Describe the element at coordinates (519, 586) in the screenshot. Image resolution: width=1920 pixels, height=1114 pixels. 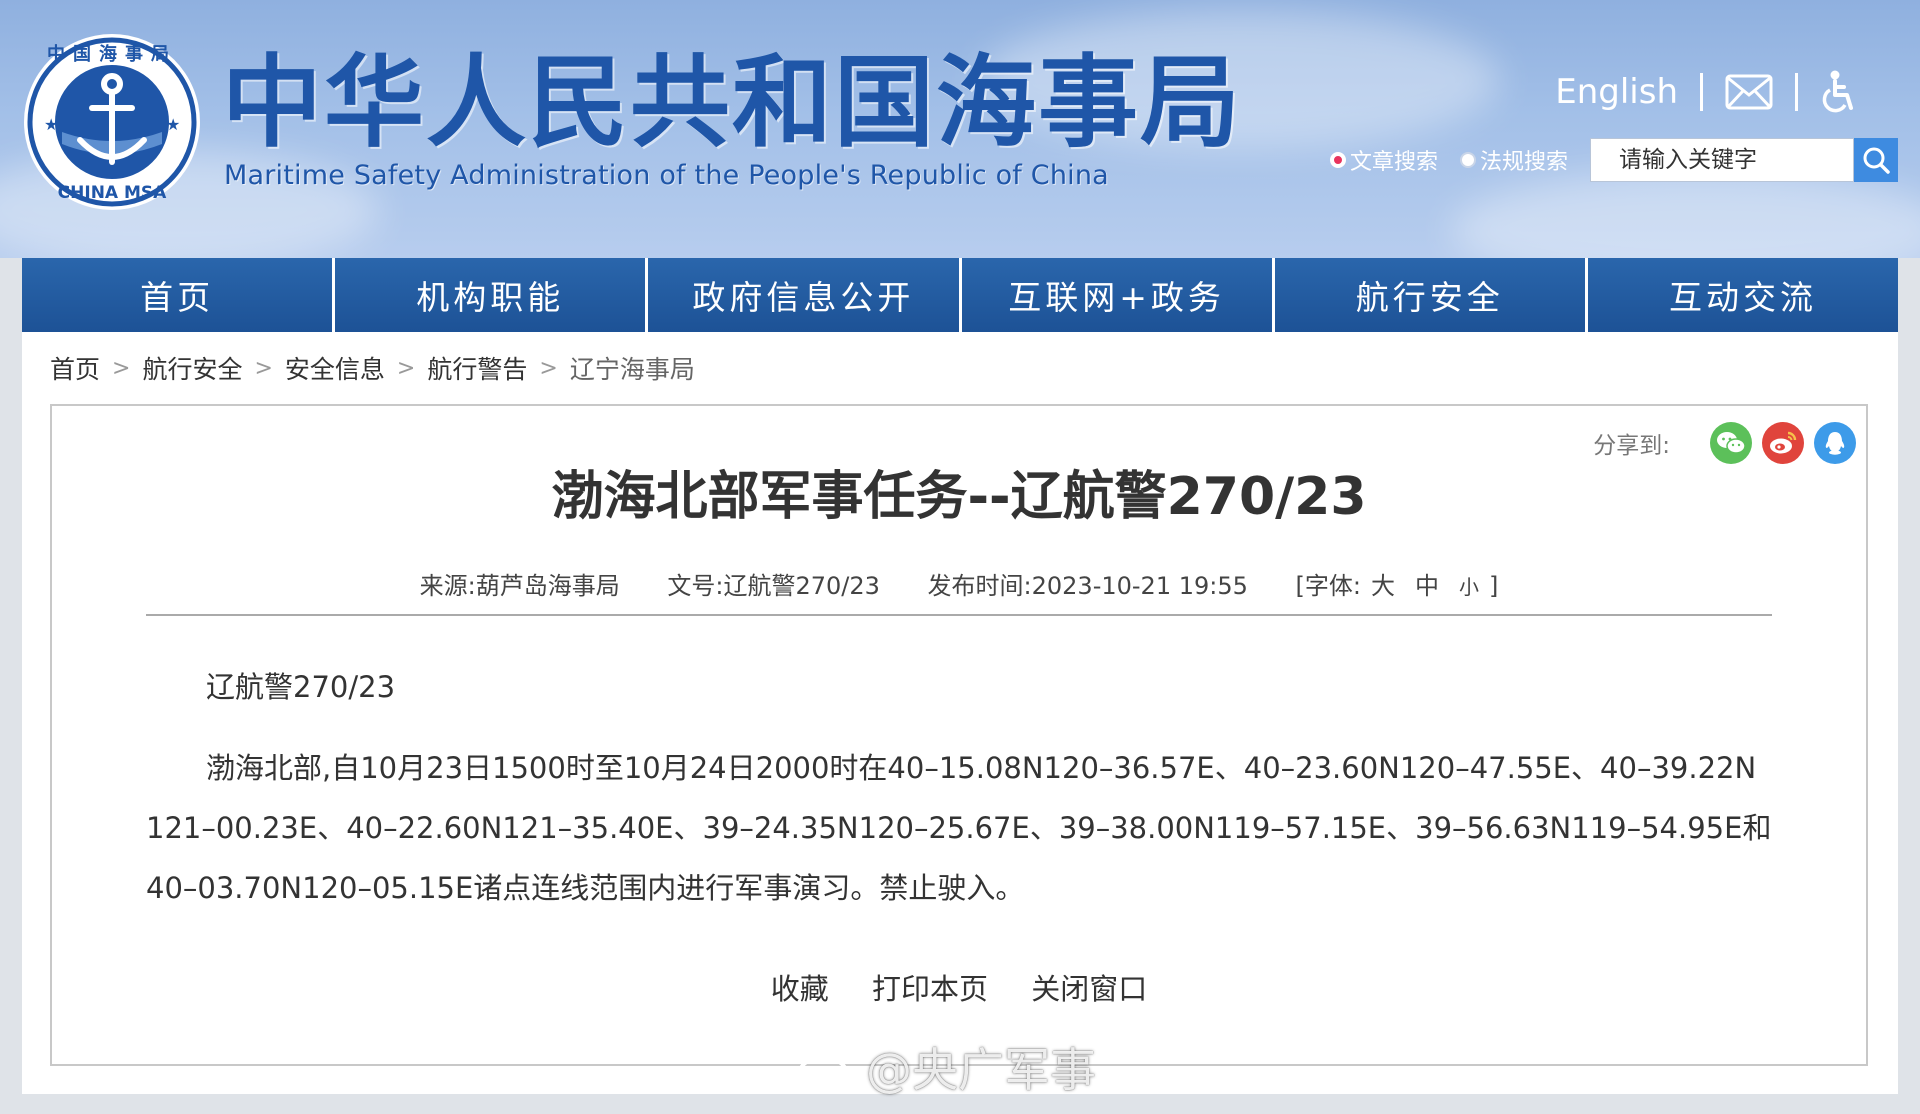
I see `article-source: 来源:葫芦岛海事局` at that location.